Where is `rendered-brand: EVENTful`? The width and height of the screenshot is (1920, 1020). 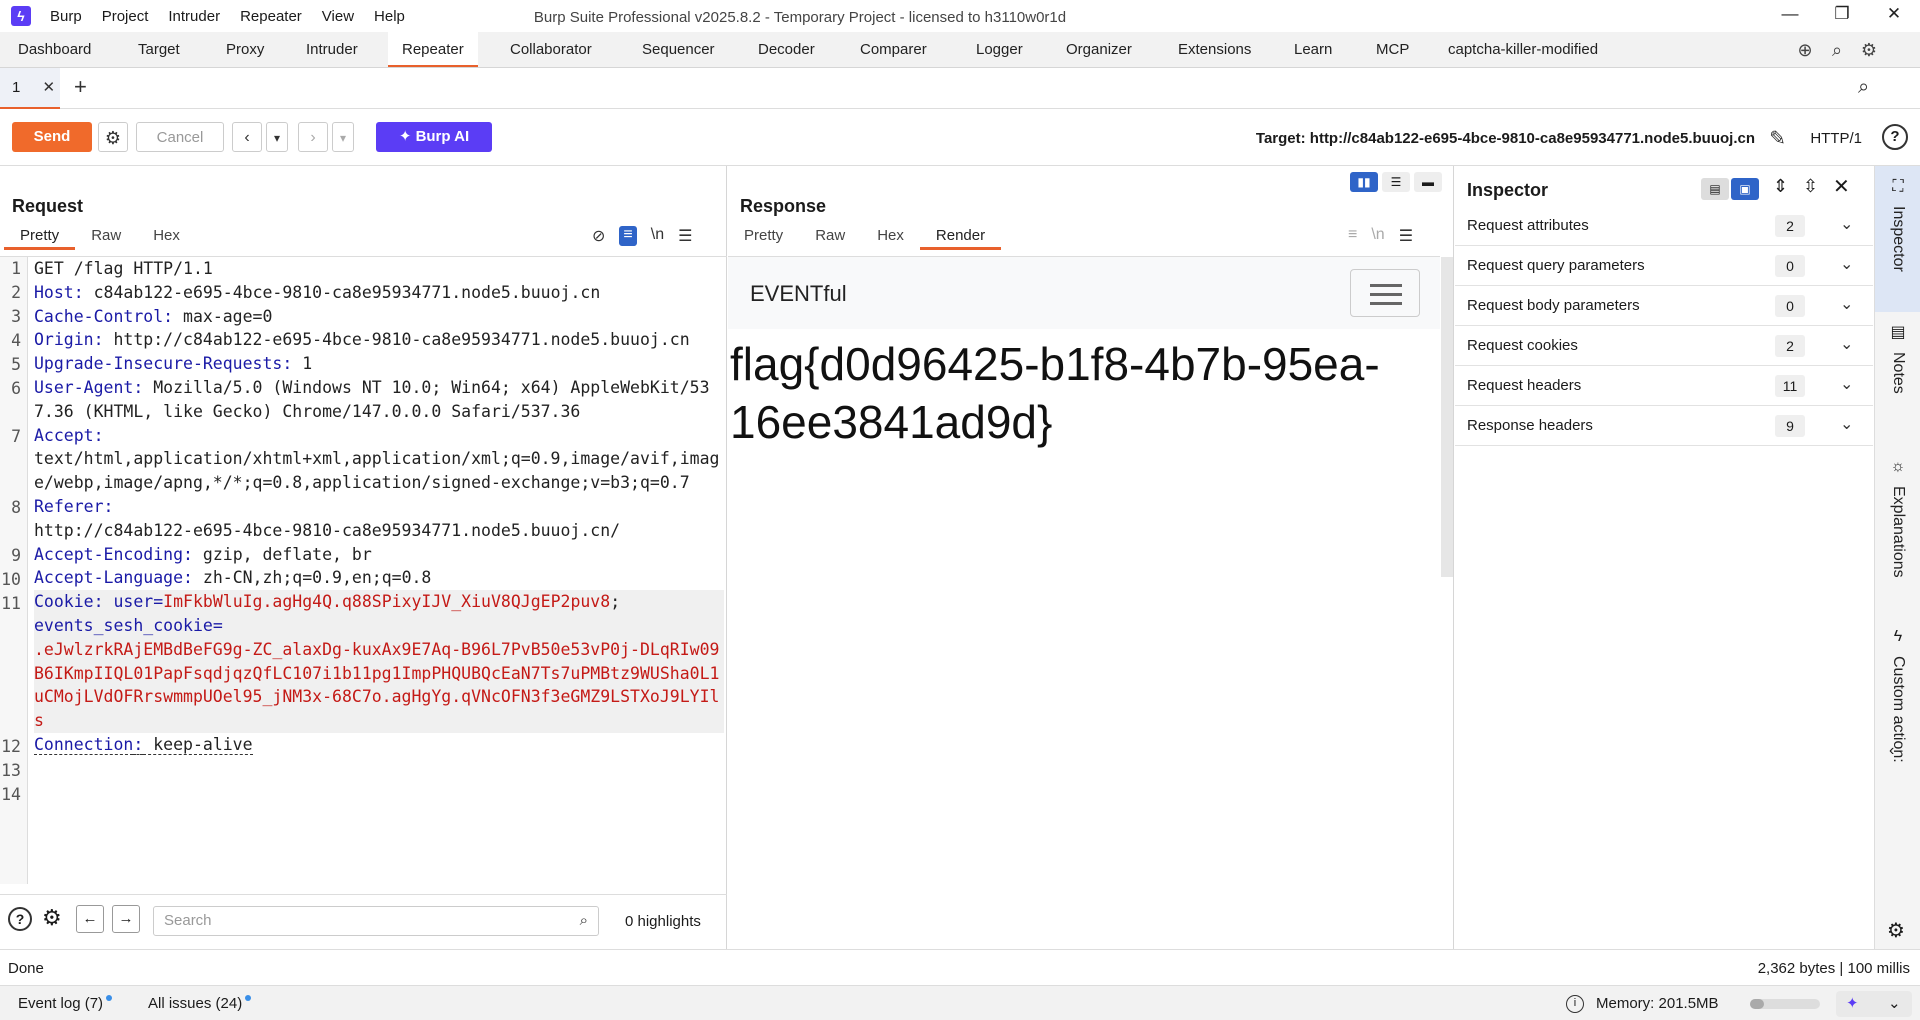
rendered-brand: EVENTful is located at coordinates (798, 294).